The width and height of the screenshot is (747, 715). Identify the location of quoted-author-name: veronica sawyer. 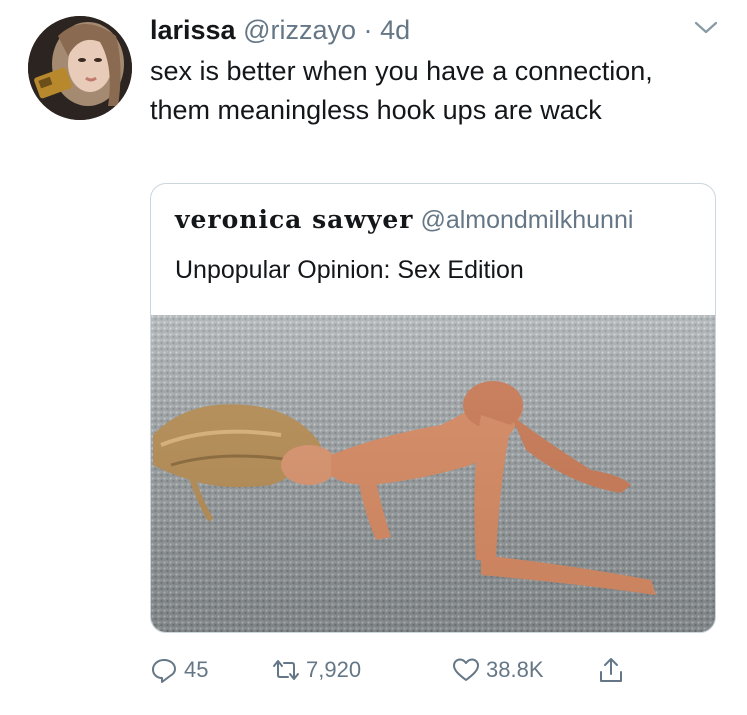
(294, 219).